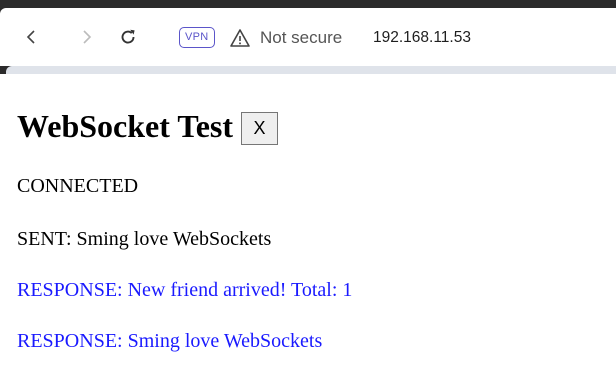 The width and height of the screenshot is (616, 377). Describe the element at coordinates (260, 128) in the screenshot. I see `close-button: X` at that location.